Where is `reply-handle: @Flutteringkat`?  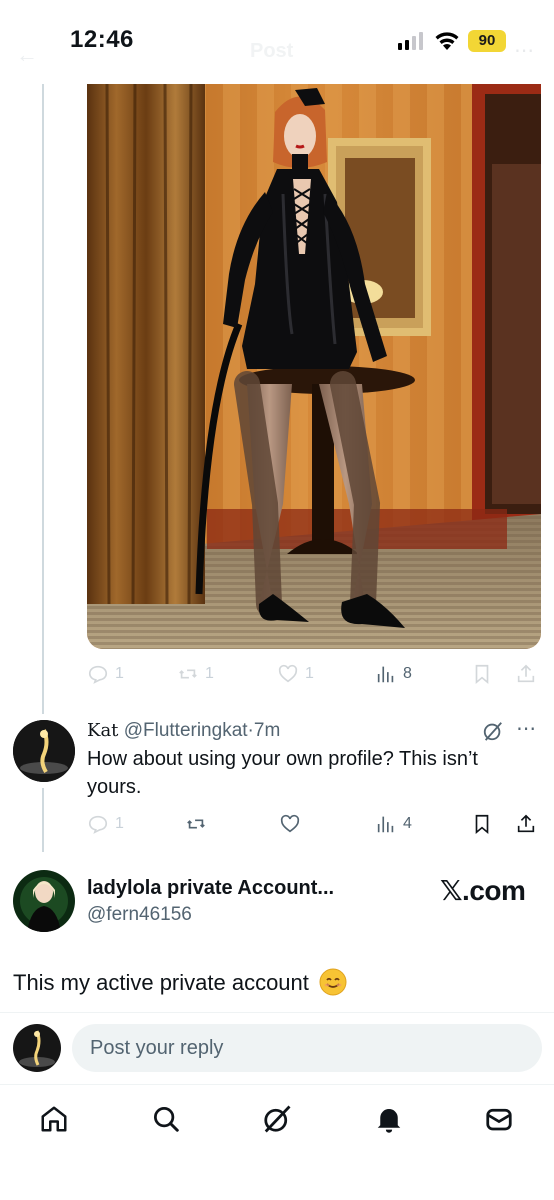 reply-handle: @Flutteringkat is located at coordinates (186, 730).